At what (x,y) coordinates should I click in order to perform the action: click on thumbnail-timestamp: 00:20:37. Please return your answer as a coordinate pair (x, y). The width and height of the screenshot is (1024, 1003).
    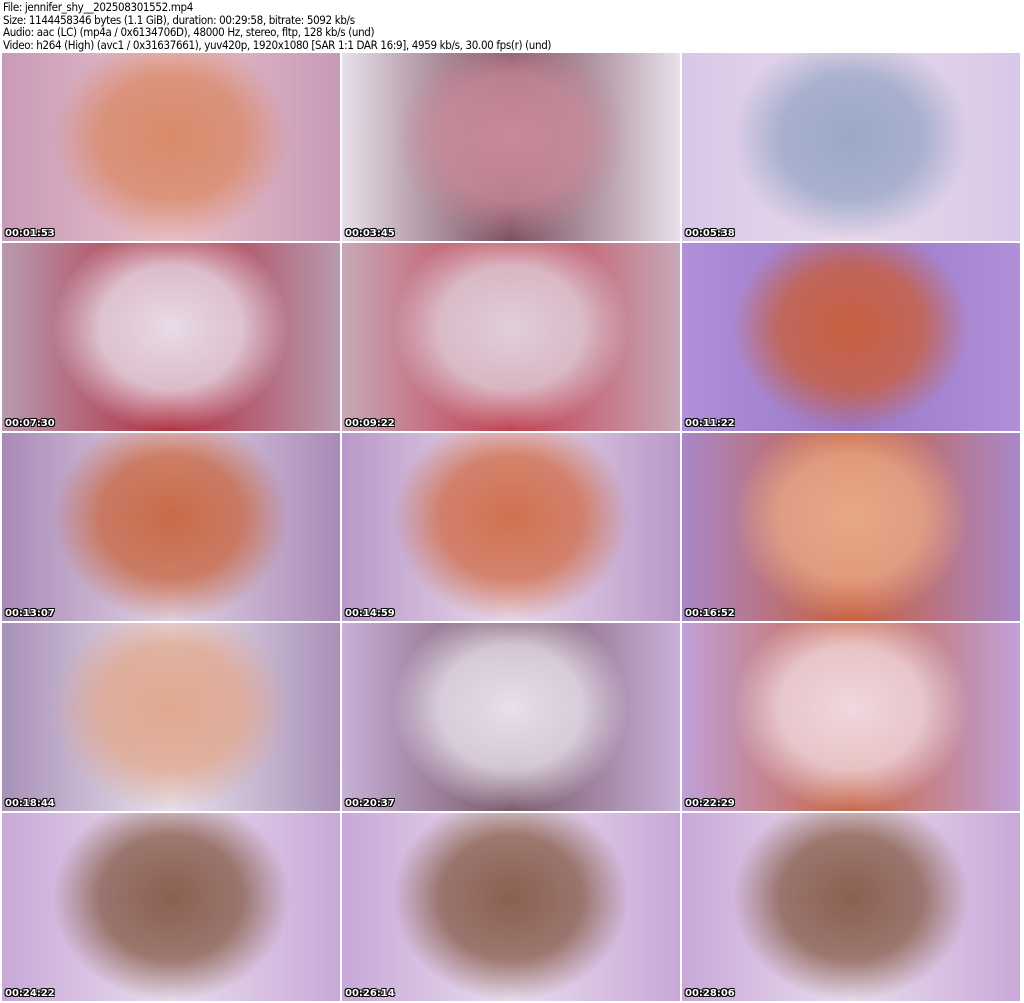
    Looking at the image, I should click on (370, 803).